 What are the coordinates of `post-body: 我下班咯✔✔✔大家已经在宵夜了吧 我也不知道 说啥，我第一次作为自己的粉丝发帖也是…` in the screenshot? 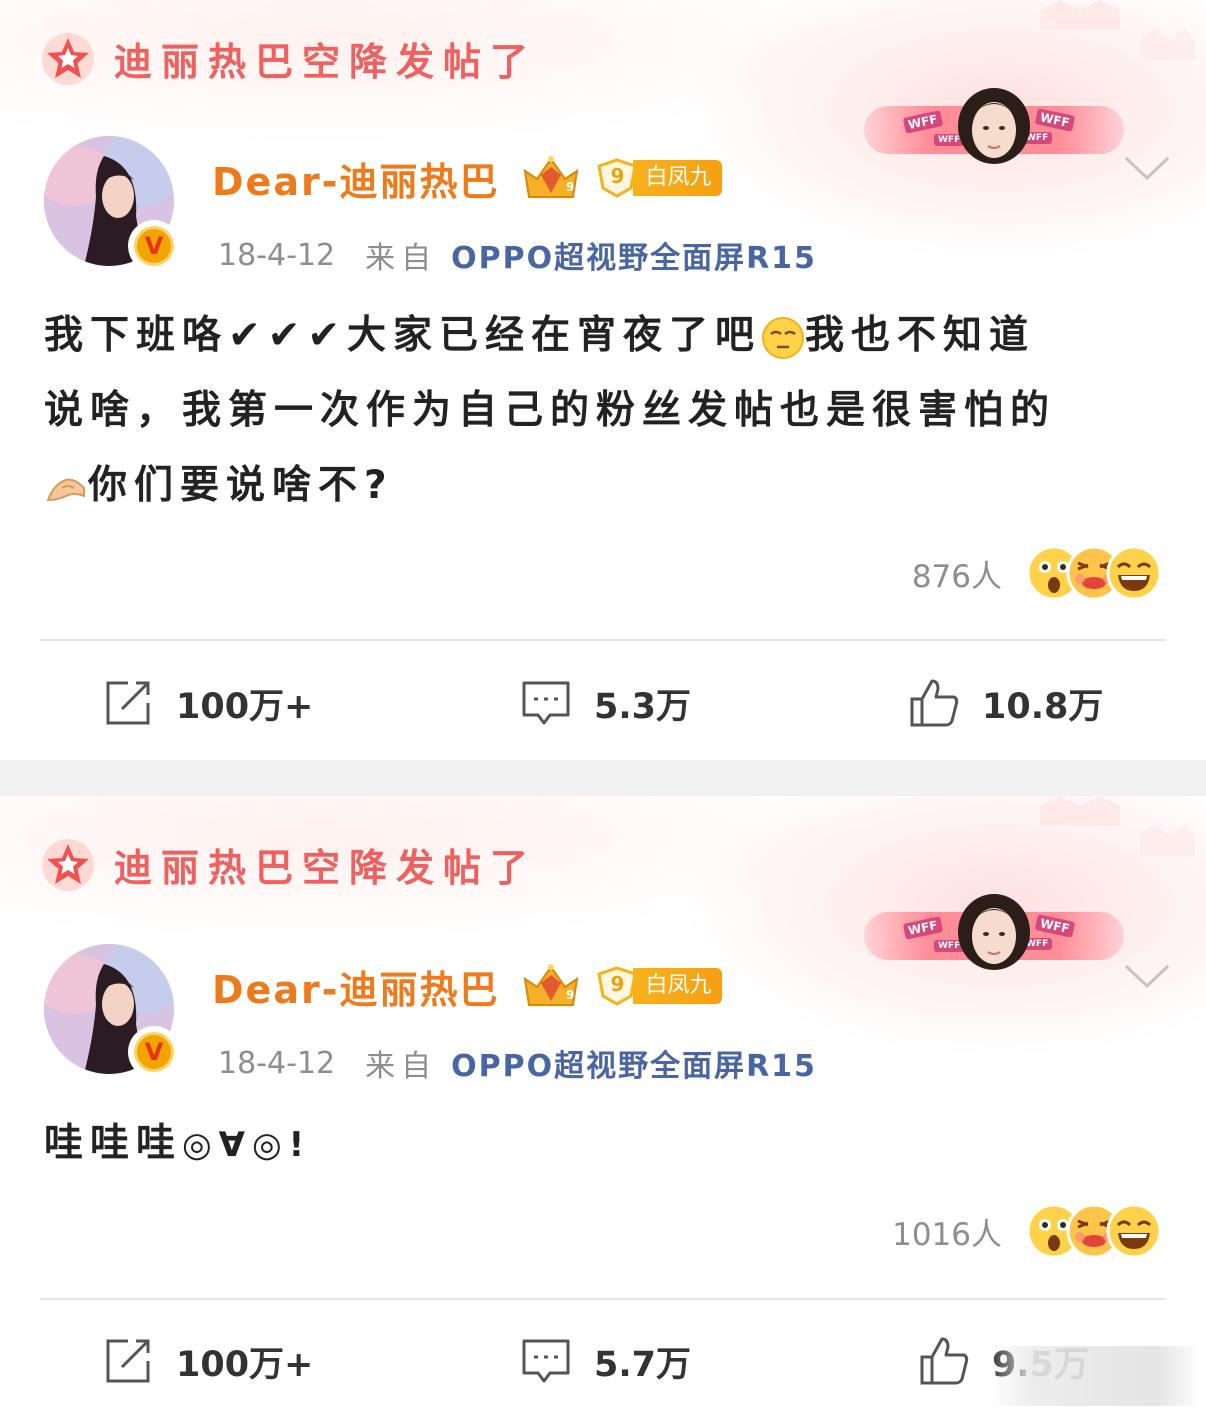 It's located at (603, 410).